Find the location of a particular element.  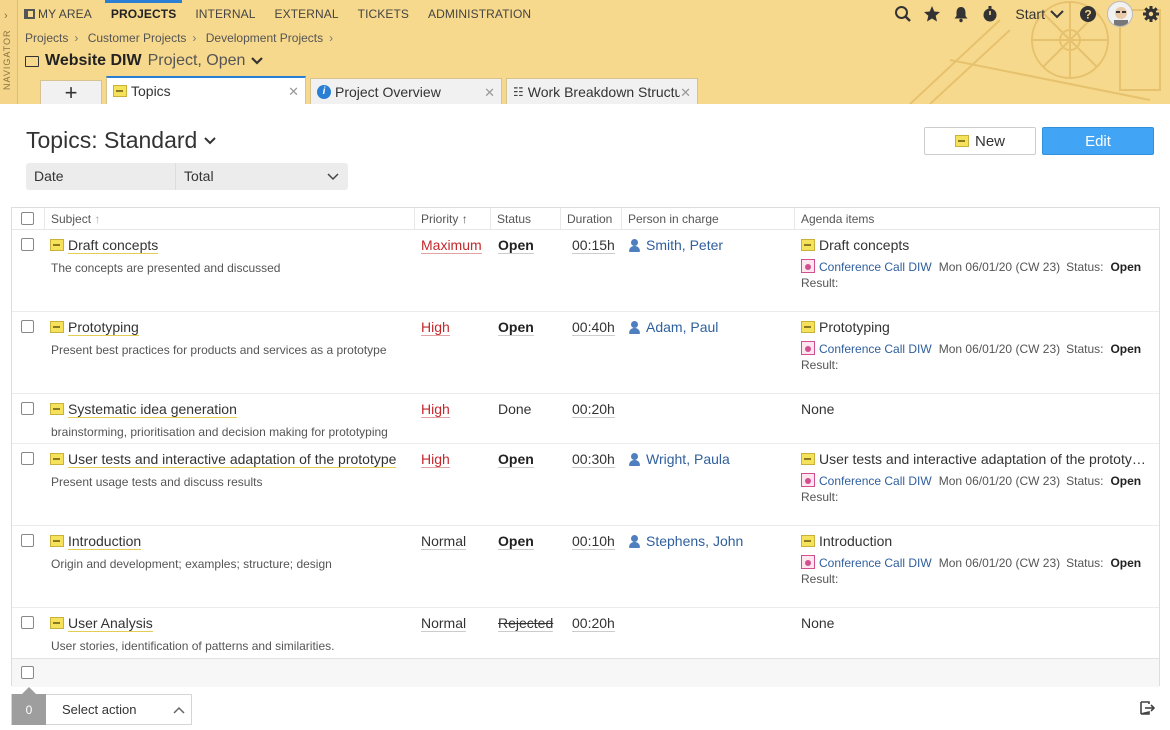

person-link: Adam, Paul is located at coordinates (673, 327).